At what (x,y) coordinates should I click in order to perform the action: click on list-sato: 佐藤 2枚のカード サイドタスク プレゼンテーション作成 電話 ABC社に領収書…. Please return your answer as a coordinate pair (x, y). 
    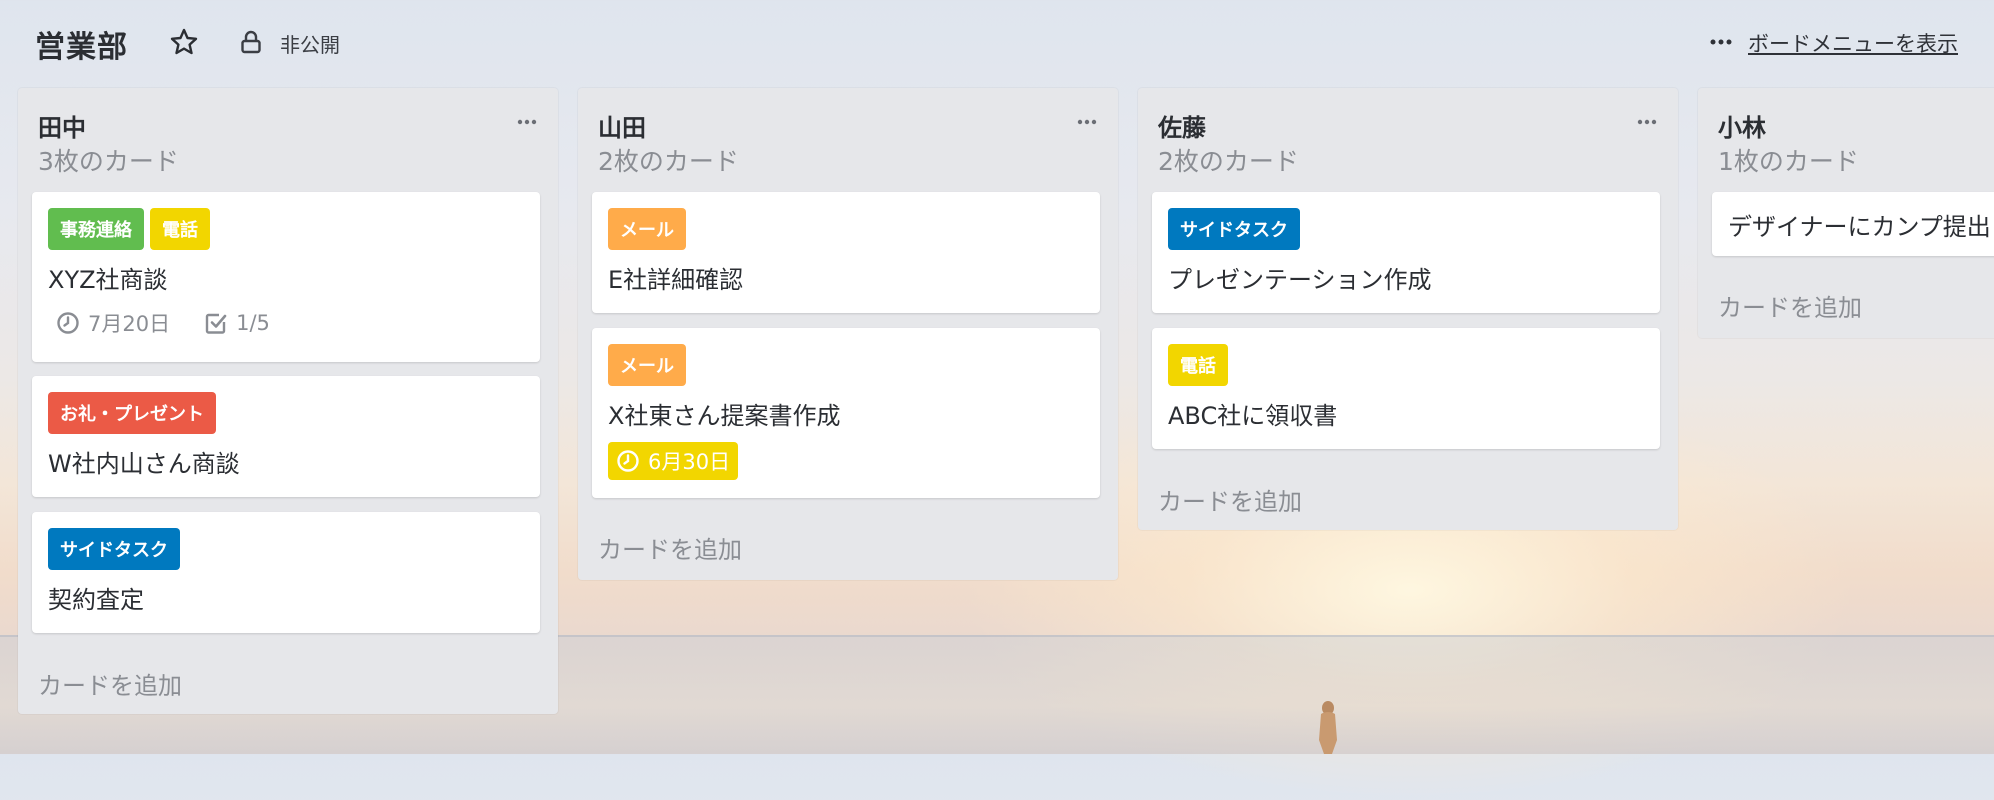
    Looking at the image, I should click on (1408, 309).